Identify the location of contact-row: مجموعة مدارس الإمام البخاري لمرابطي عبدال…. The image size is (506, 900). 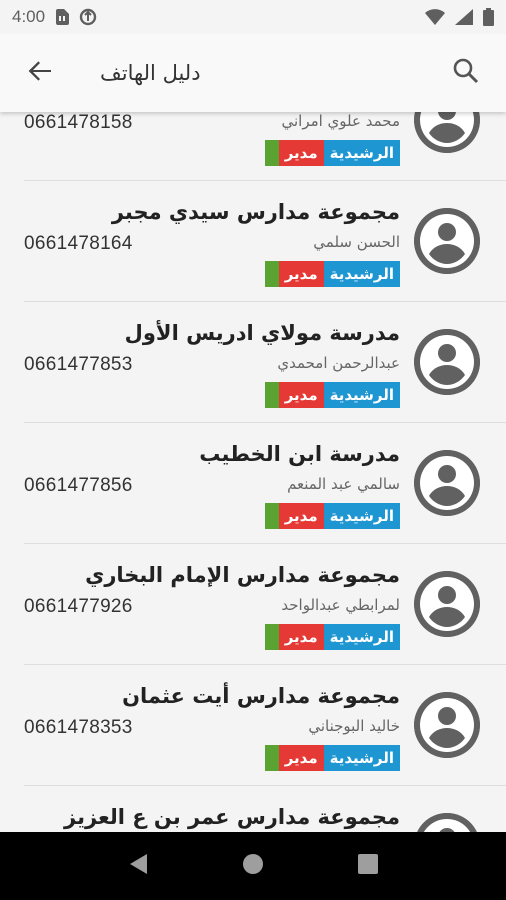
(253, 604).